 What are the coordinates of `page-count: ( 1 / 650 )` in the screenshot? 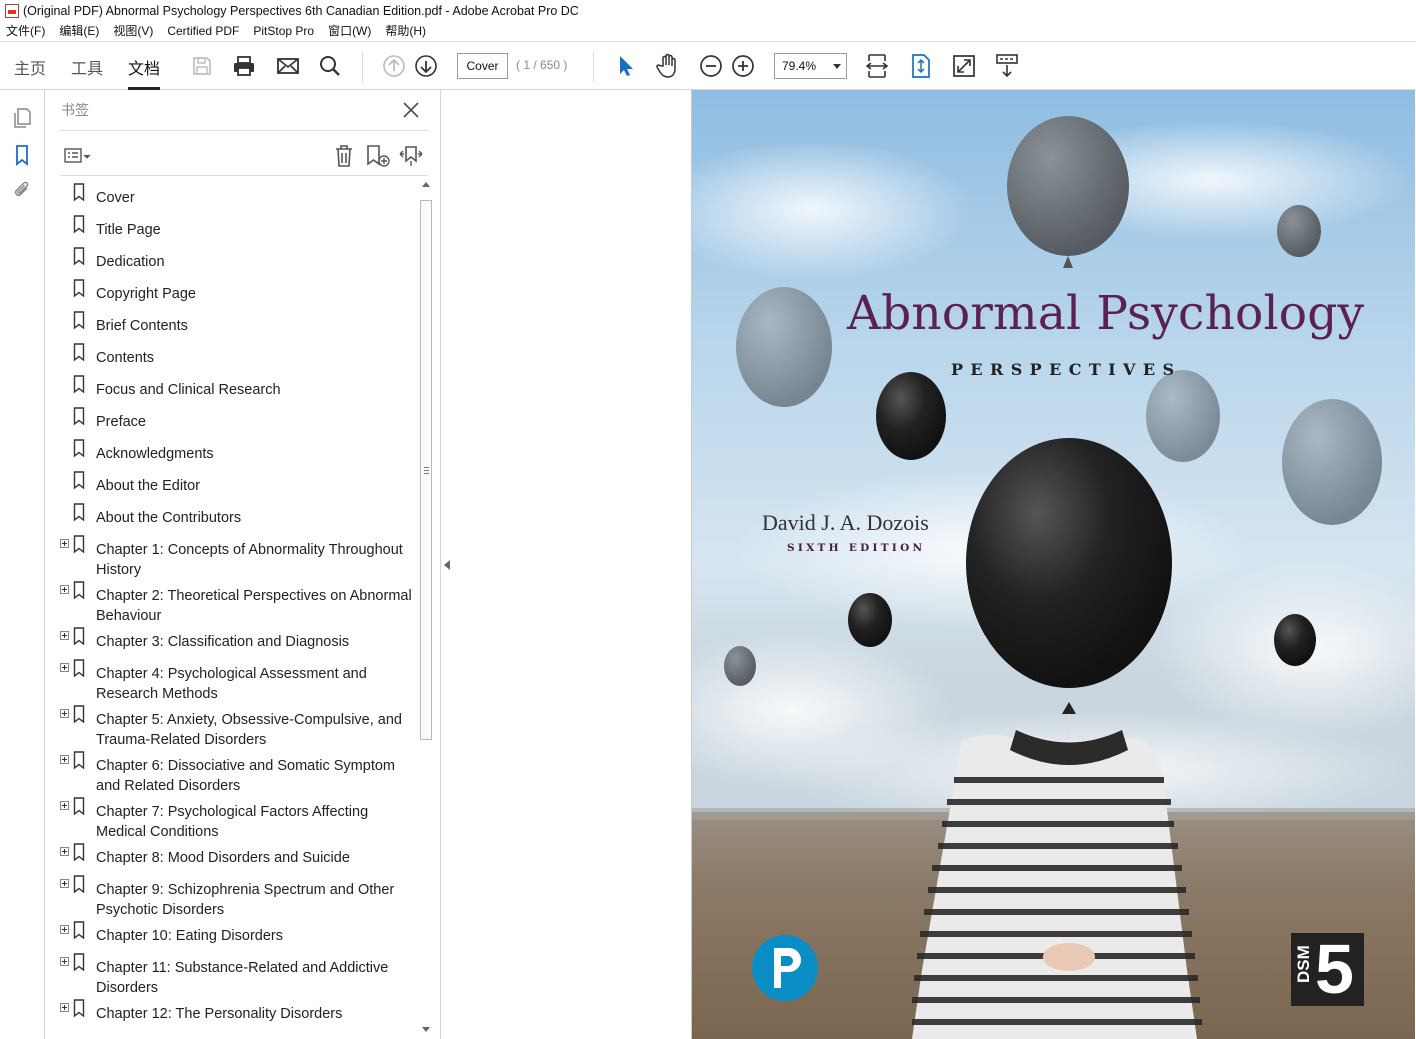 It's located at (542, 65).